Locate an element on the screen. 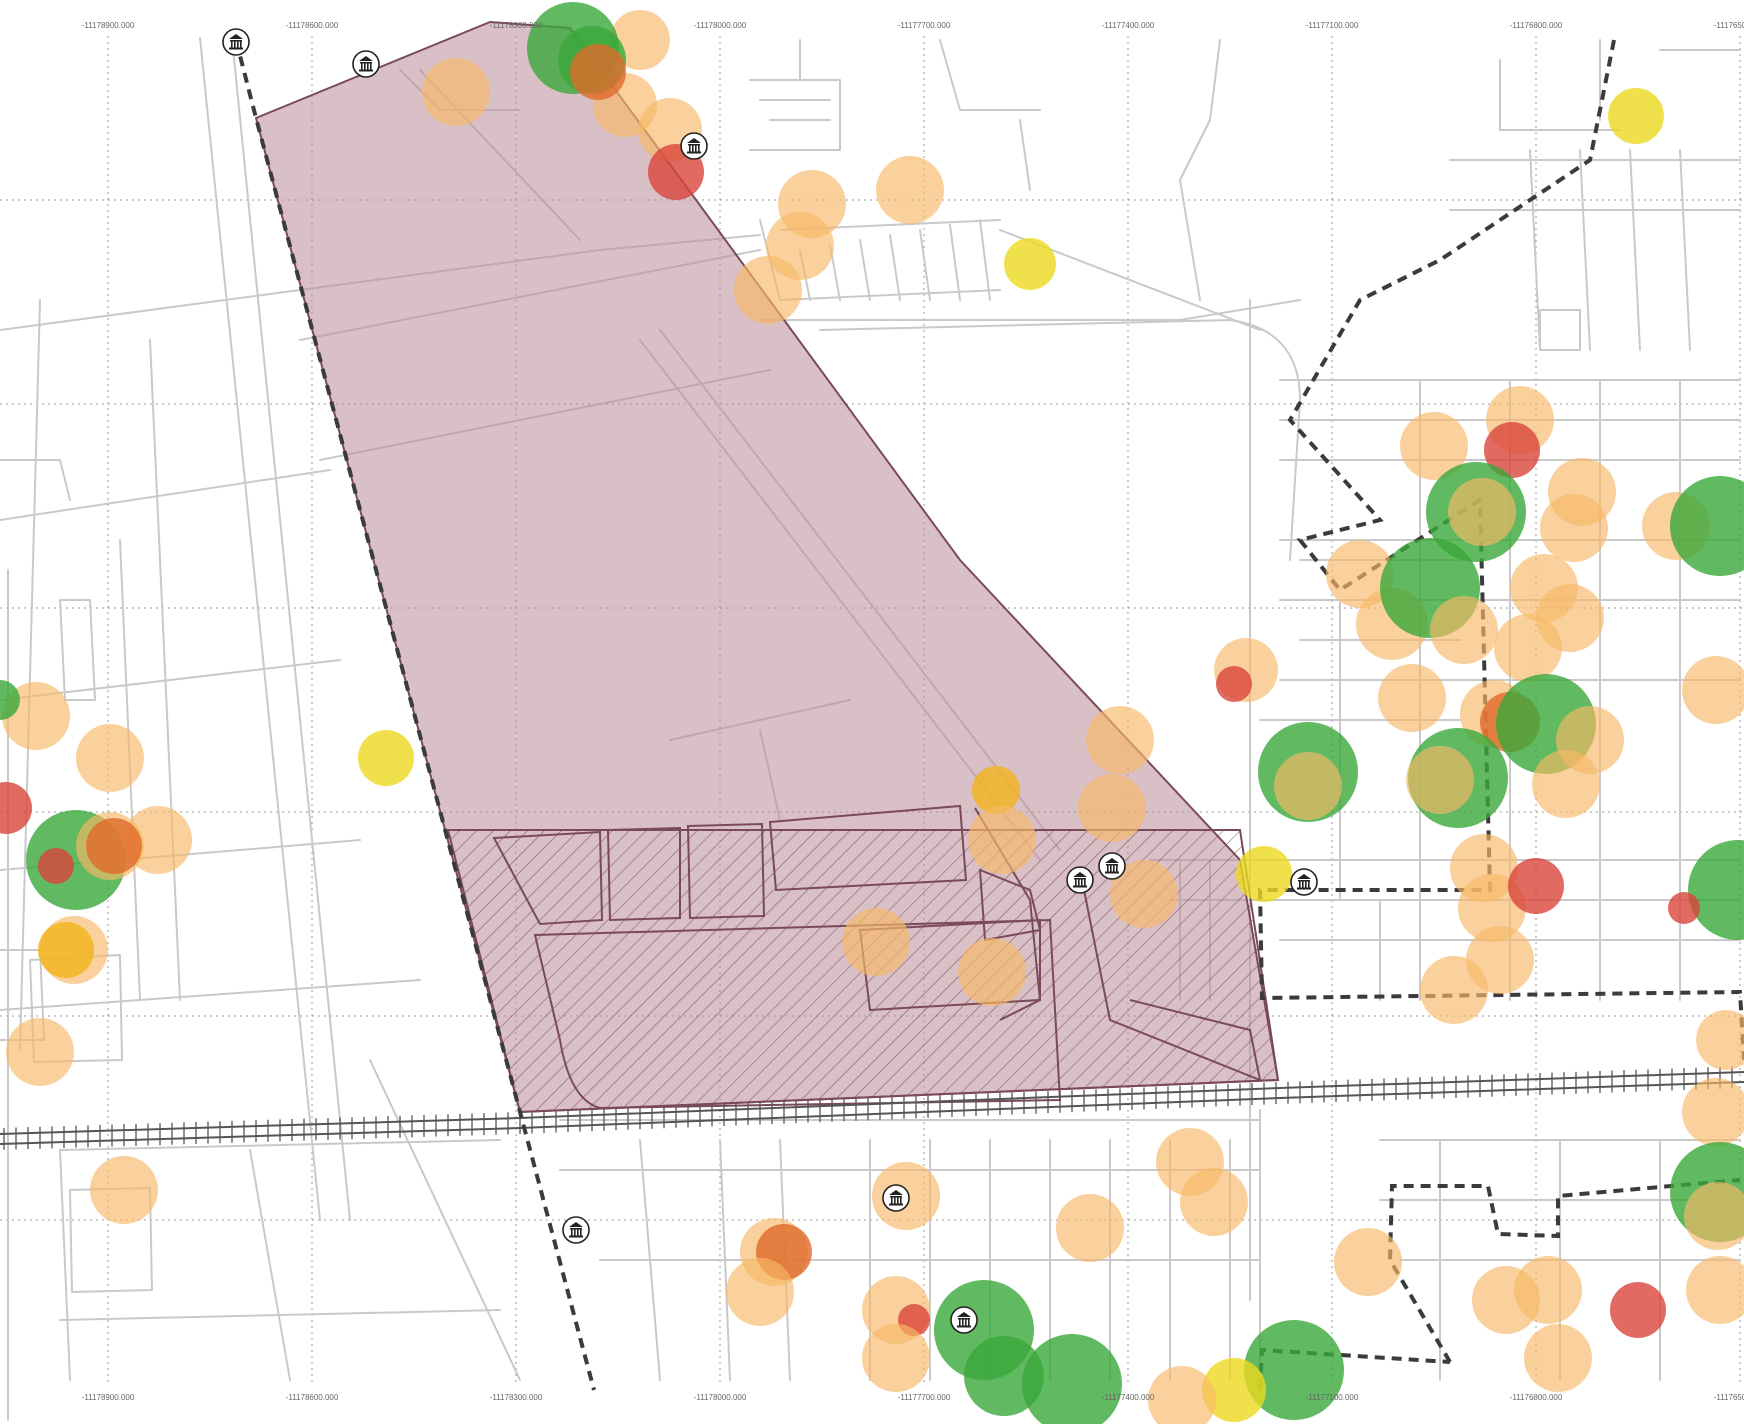 This screenshot has width=1744, height=1424. x-tick-label-top: -11177100.000 is located at coordinates (1332, 25).